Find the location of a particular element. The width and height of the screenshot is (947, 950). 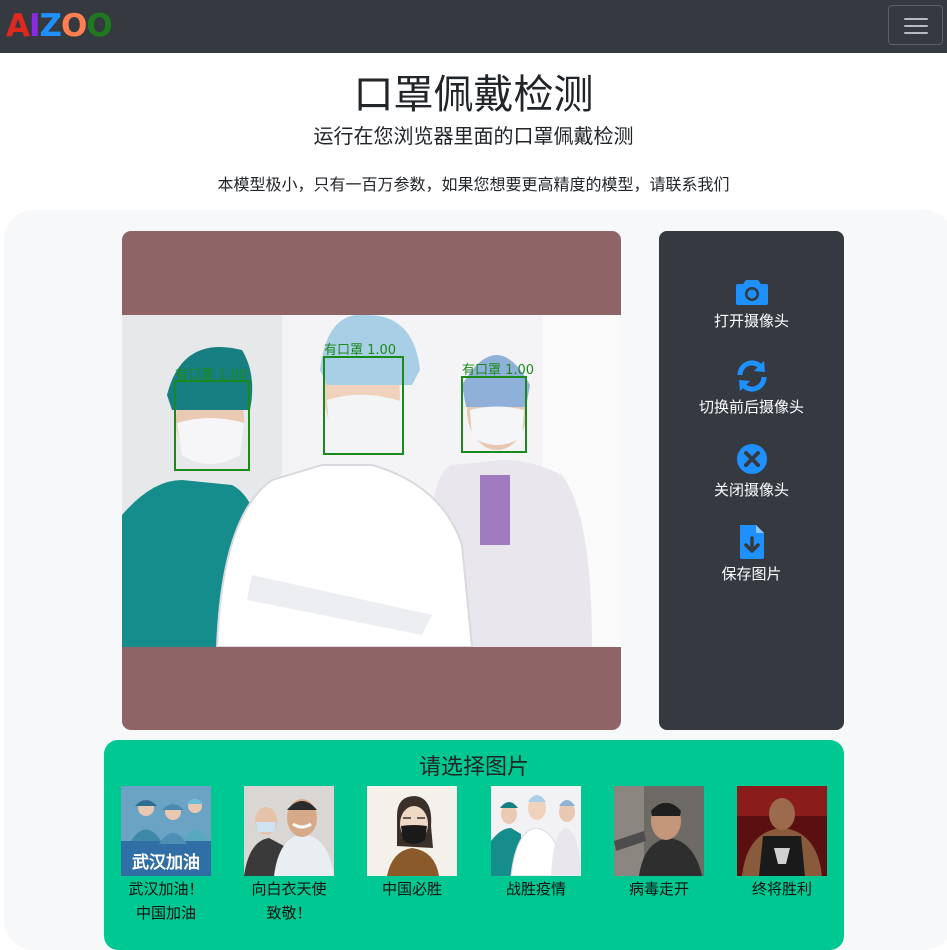

gallery-caption: 终将胜利 is located at coordinates (781, 889).